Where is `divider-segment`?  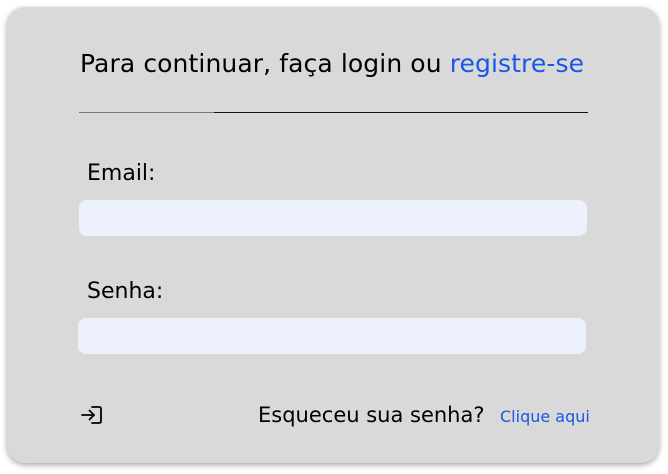 divider-segment is located at coordinates (146, 112).